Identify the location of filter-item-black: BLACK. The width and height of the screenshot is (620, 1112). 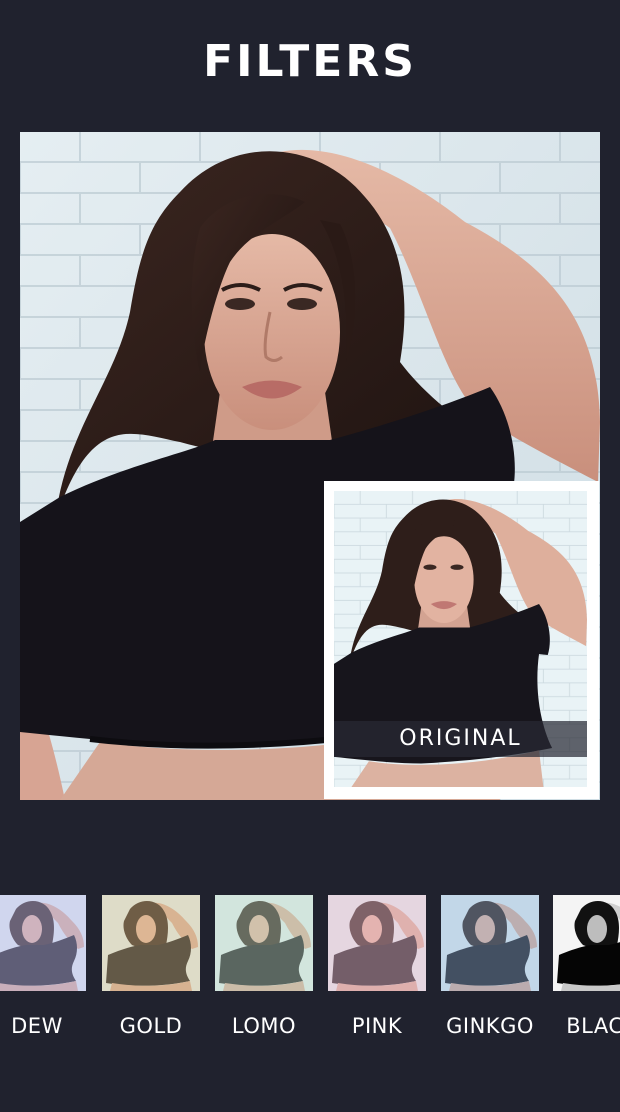
(586, 975).